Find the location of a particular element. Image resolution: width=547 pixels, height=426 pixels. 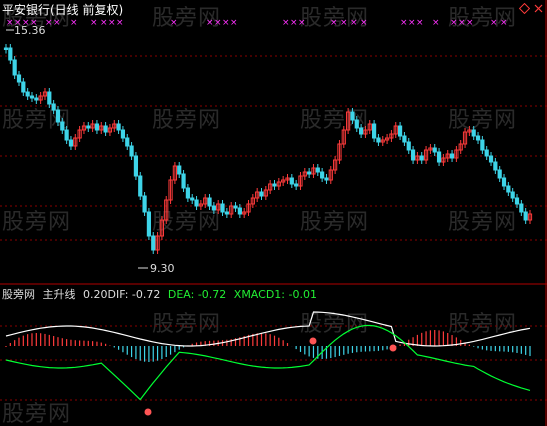

high-price-label: 15.36 is located at coordinates (30, 30).